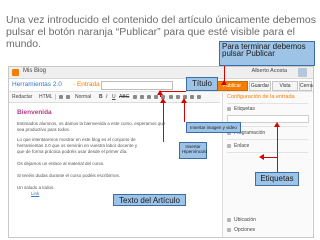 The height and width of the screenshot is (240, 320). I want to click on callout-insert-link: Insertar Hipervínculo, so click(193, 150).